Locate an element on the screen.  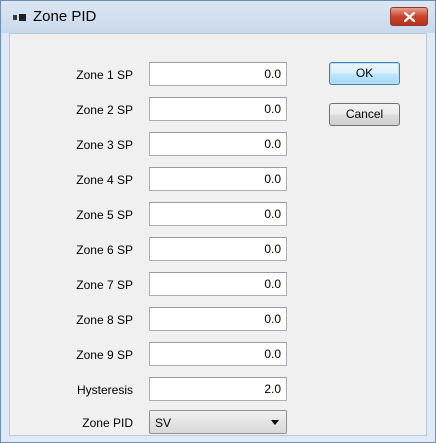
zone-8-sp-label: Zone 8 SP is located at coordinates (104, 320).